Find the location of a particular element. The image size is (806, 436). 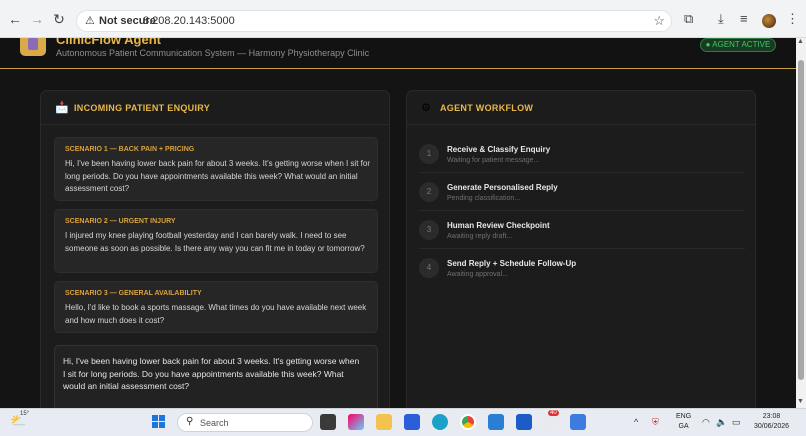

scenario-label: SCENARIO 3 — GENERAL AVAILABILITY is located at coordinates (133, 293).